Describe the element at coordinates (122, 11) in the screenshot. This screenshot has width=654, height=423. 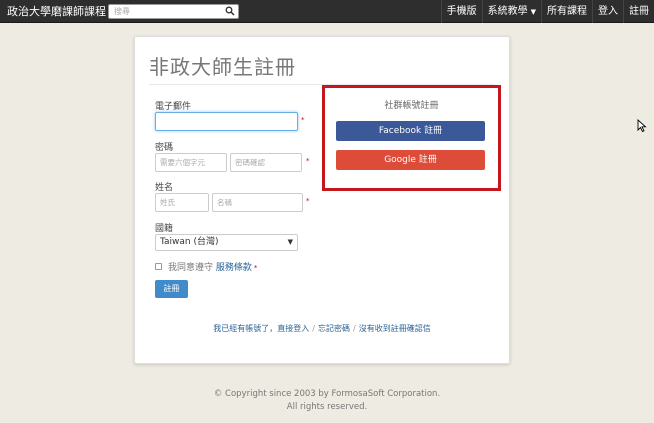
I see `search-placeholder: 搜尋` at that location.